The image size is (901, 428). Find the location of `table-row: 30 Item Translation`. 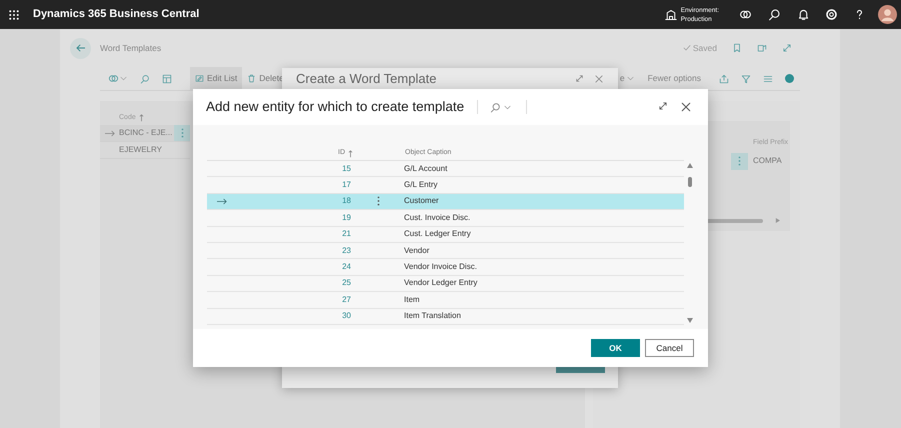

table-row: 30 Item Translation is located at coordinates (445, 316).